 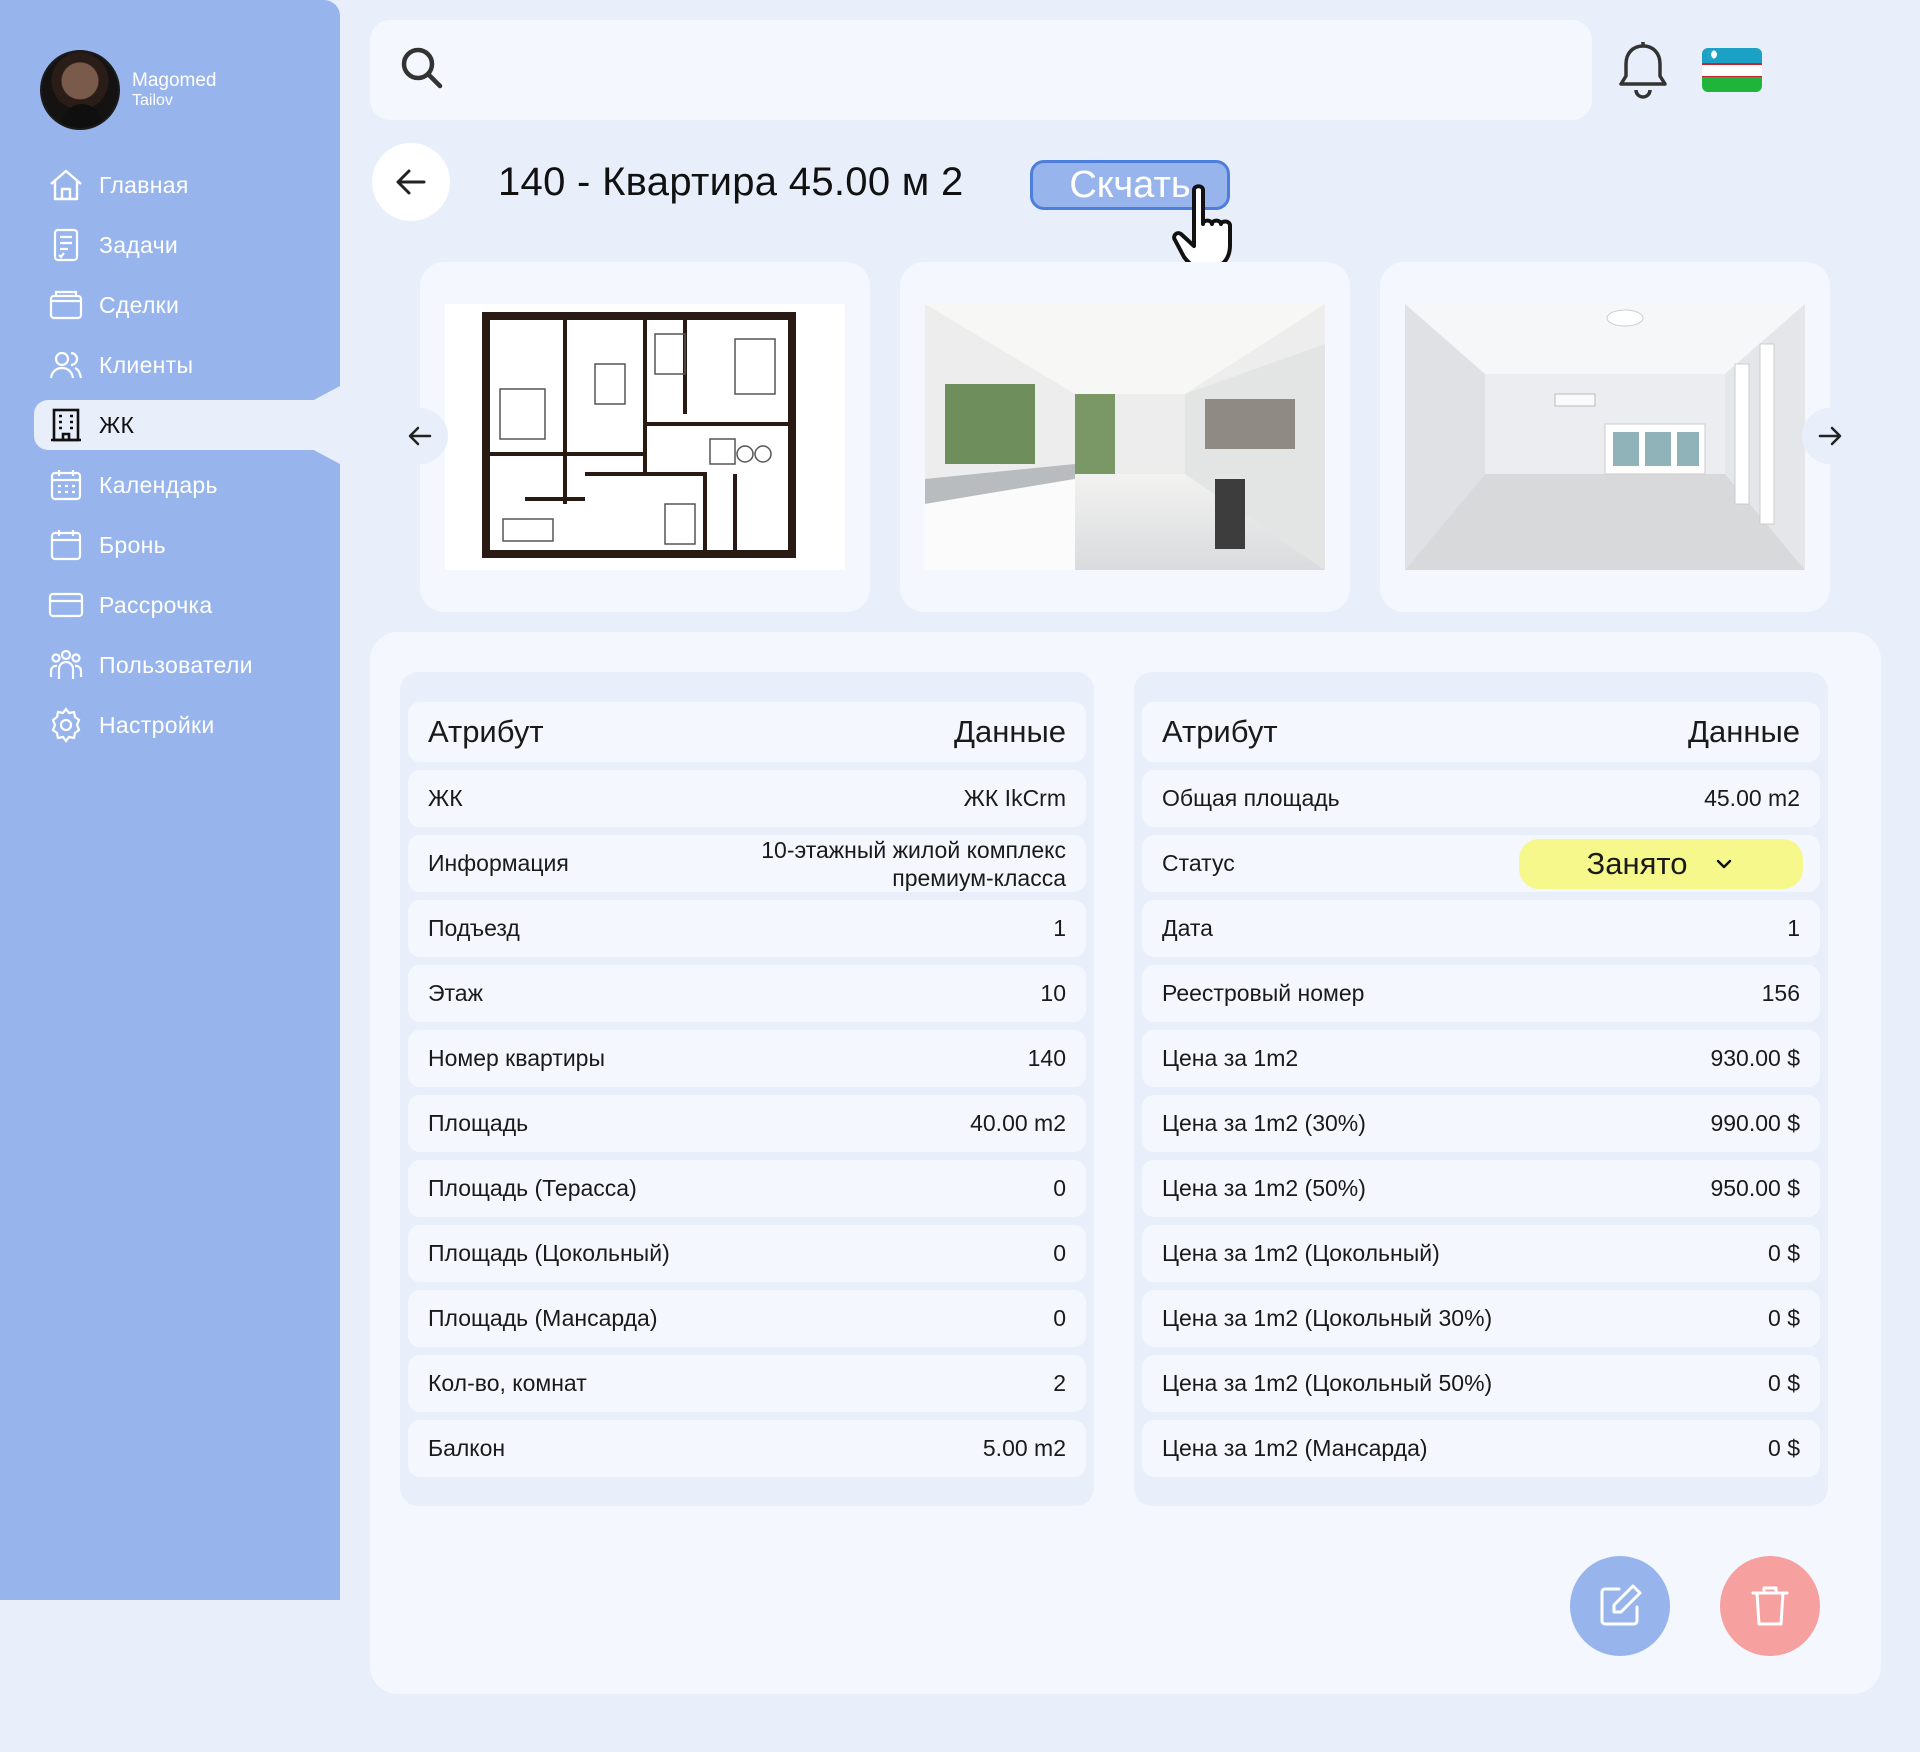 I want to click on arrow-left-icon, so click(x=420, y=436).